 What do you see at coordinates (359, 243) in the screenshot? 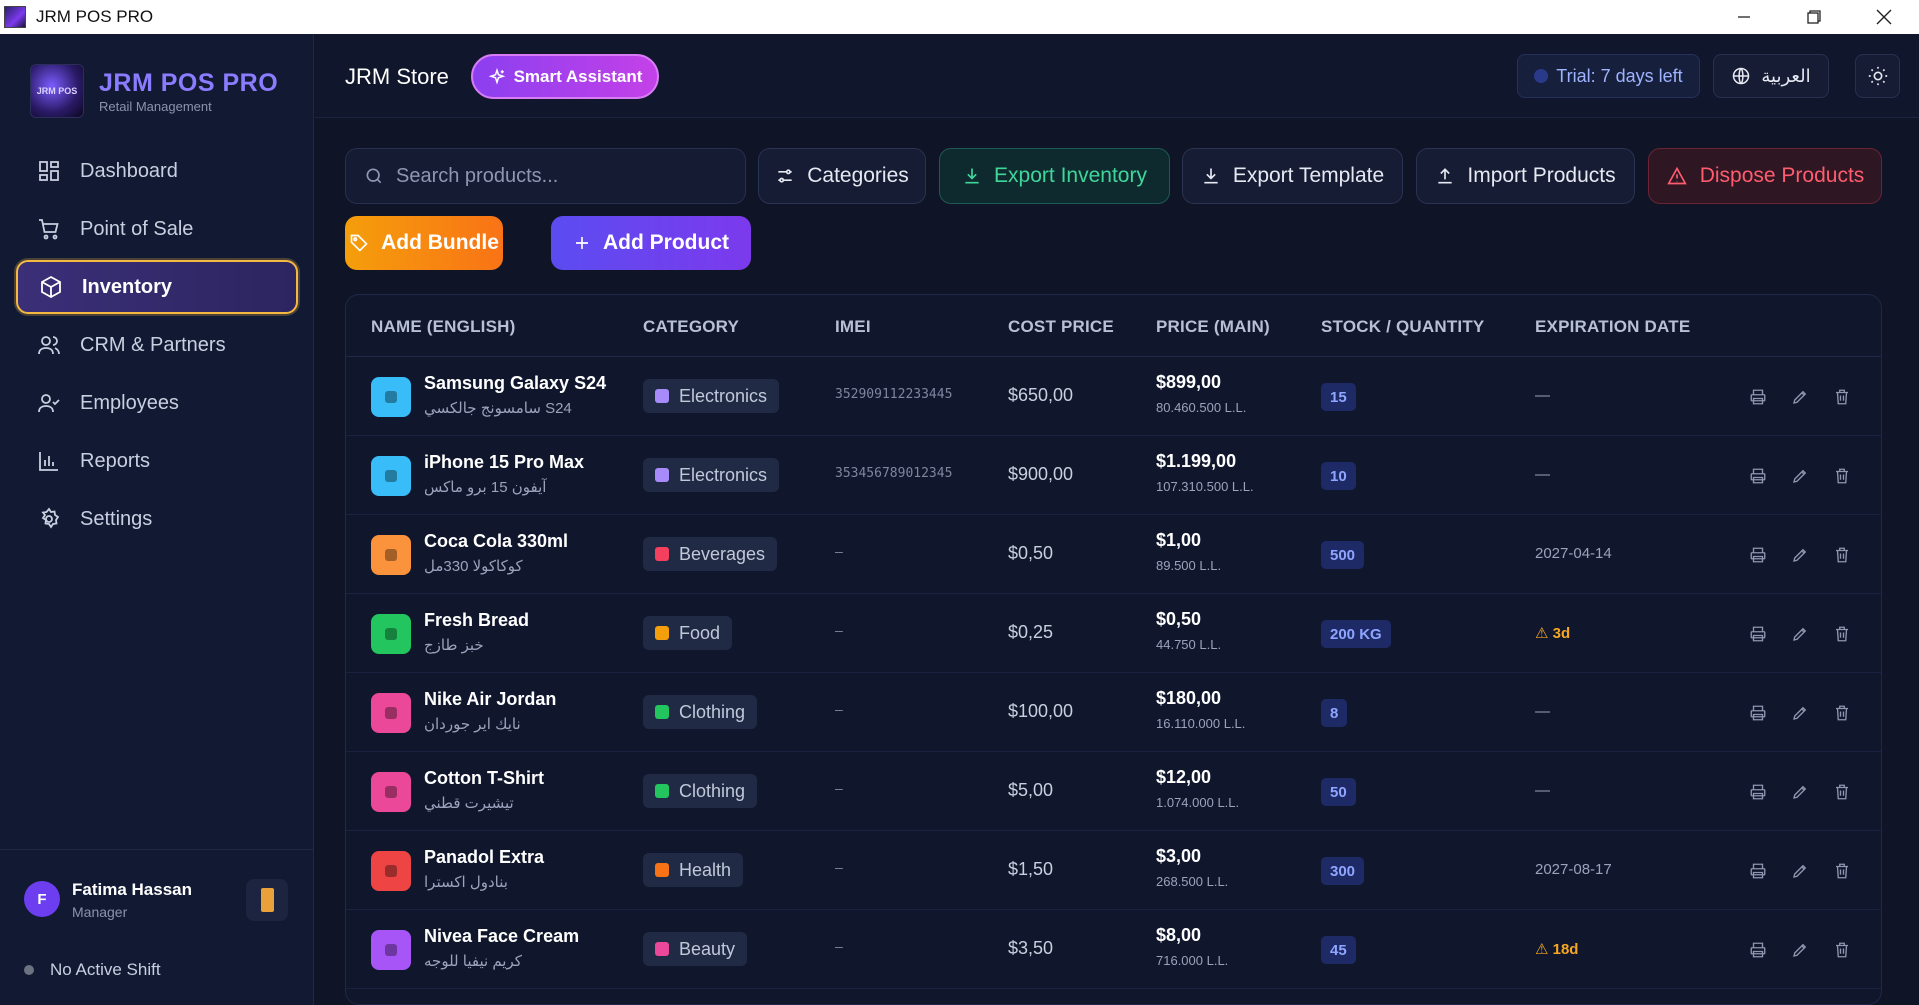
I see `tag-icon` at bounding box center [359, 243].